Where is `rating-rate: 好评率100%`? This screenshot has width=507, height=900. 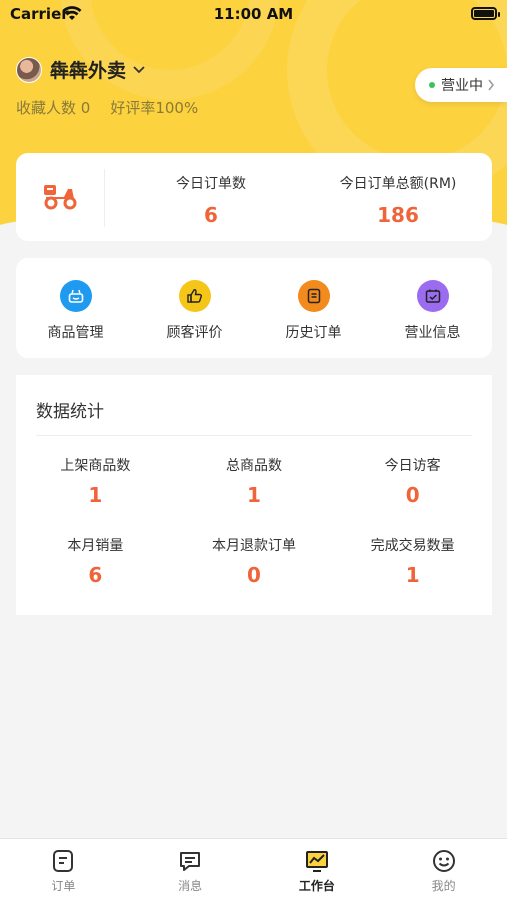 rating-rate: 好评率100% is located at coordinates (154, 108).